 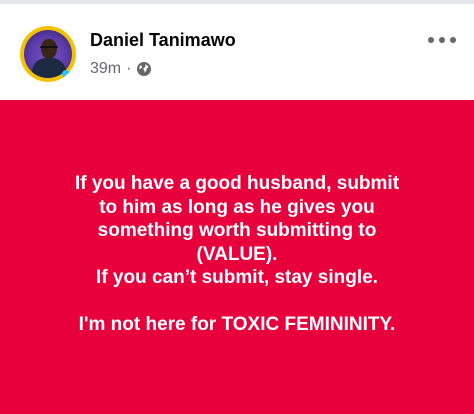 What do you see at coordinates (431, 40) in the screenshot?
I see `more-options-icon` at bounding box center [431, 40].